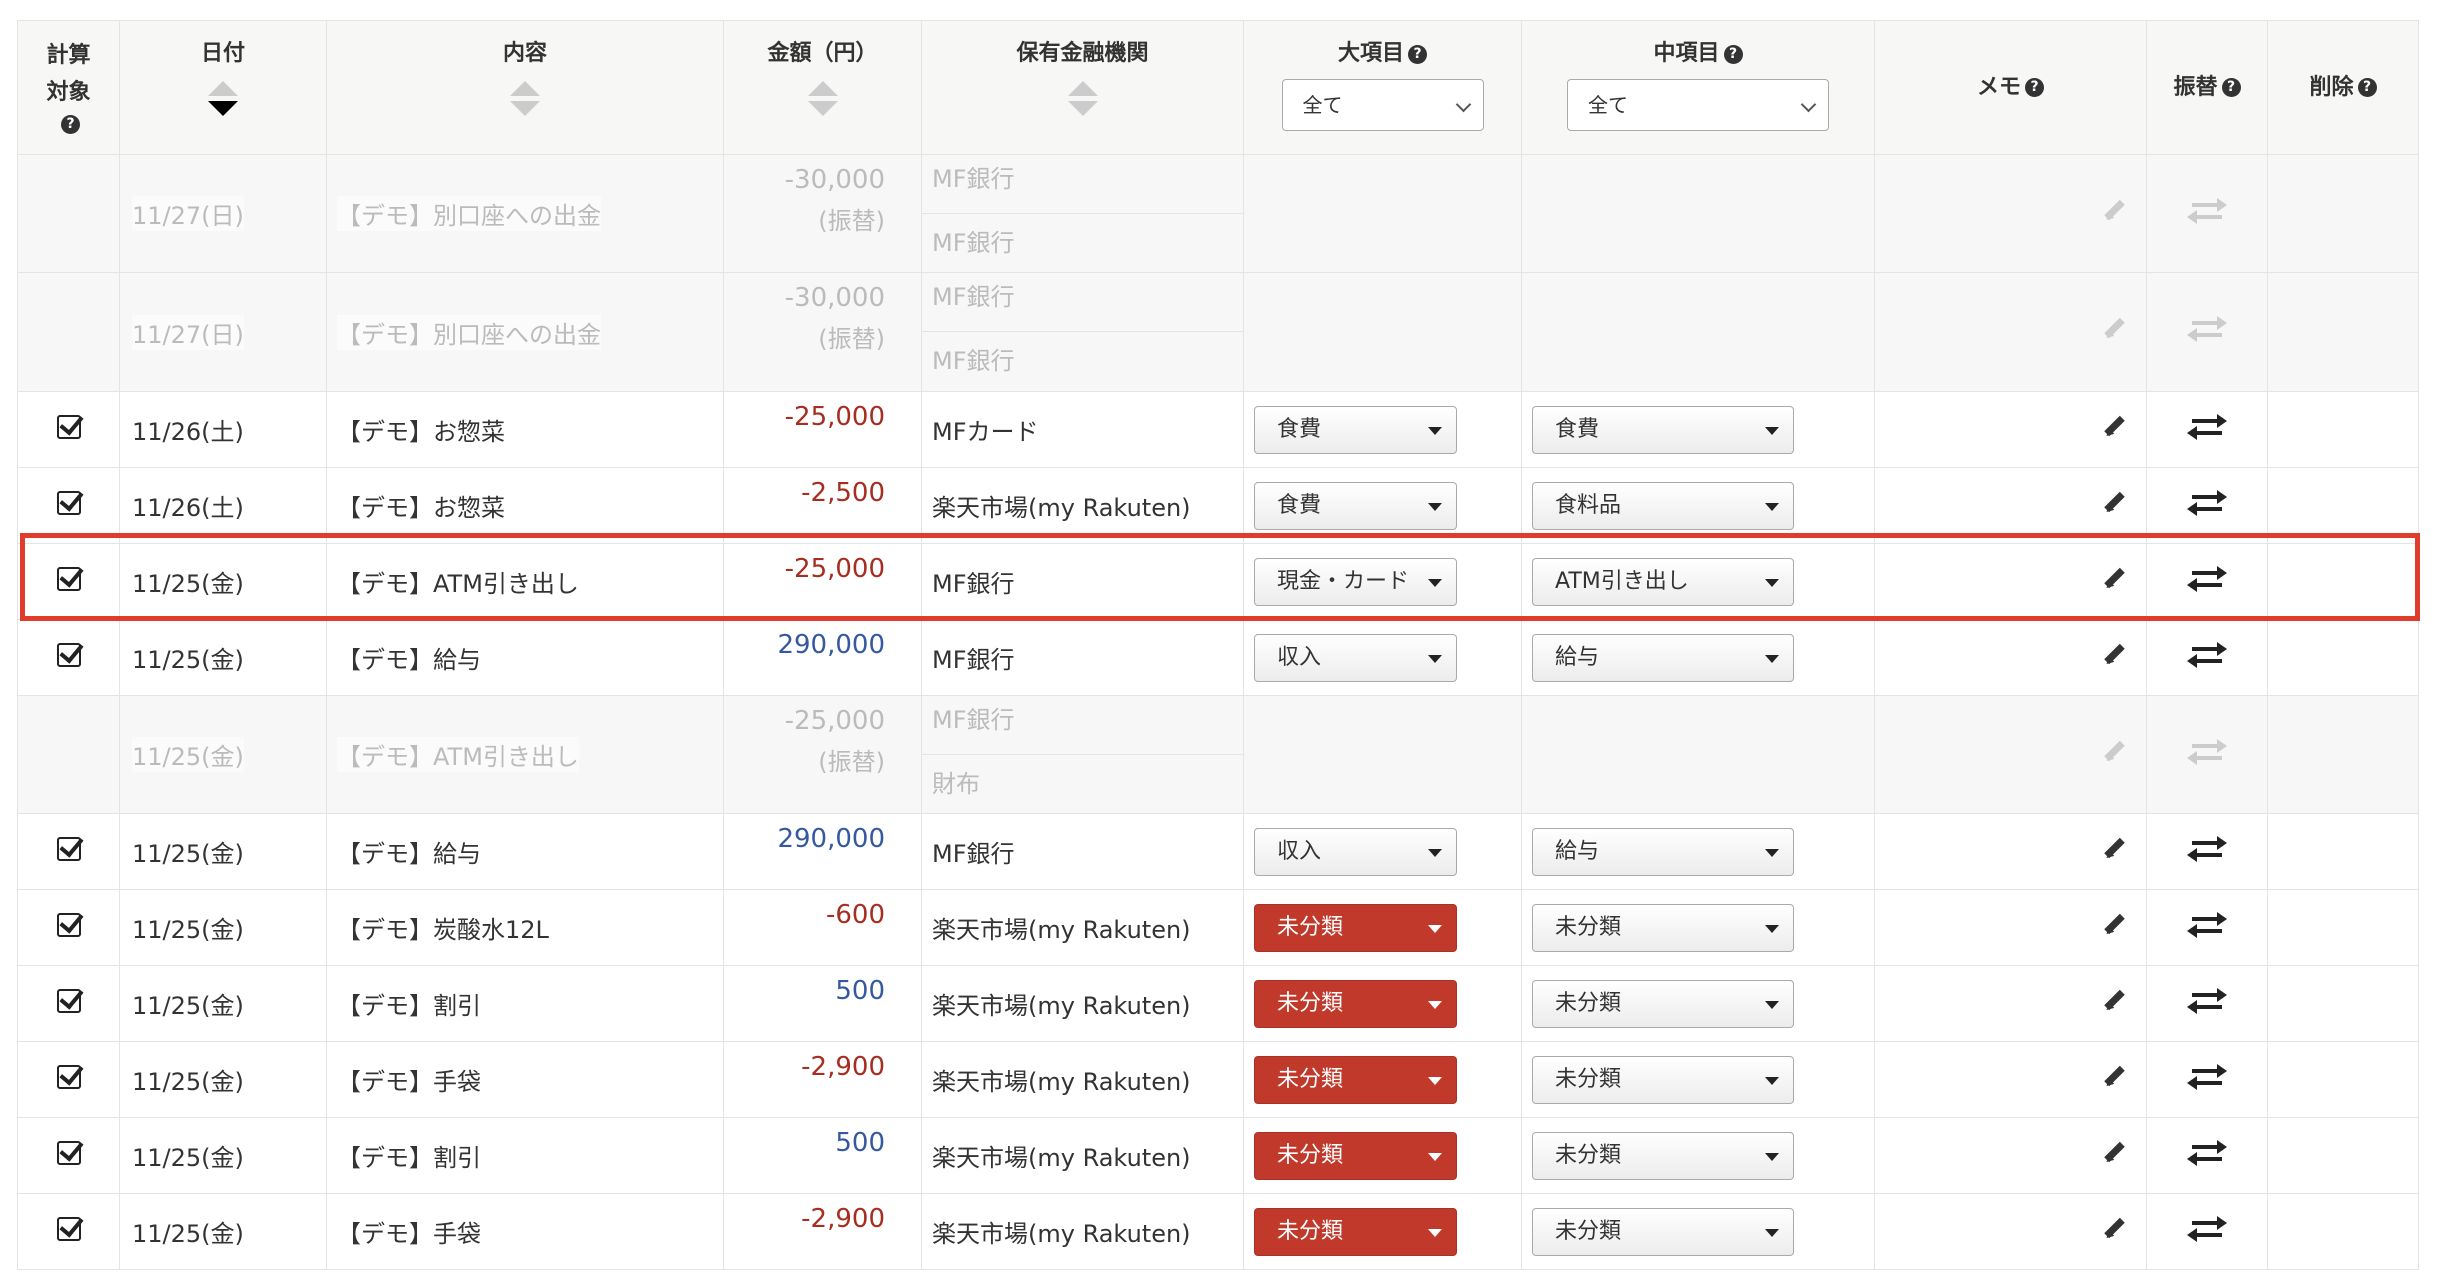 The width and height of the screenshot is (2442, 1274). I want to click on institution-text: MF銀行, so click(973, 854).